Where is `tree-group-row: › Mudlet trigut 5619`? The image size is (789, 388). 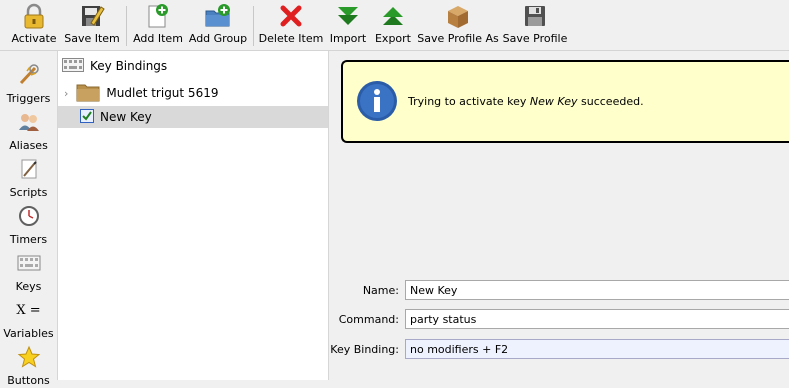 tree-group-row: › Mudlet trigut 5619 is located at coordinates (193, 93).